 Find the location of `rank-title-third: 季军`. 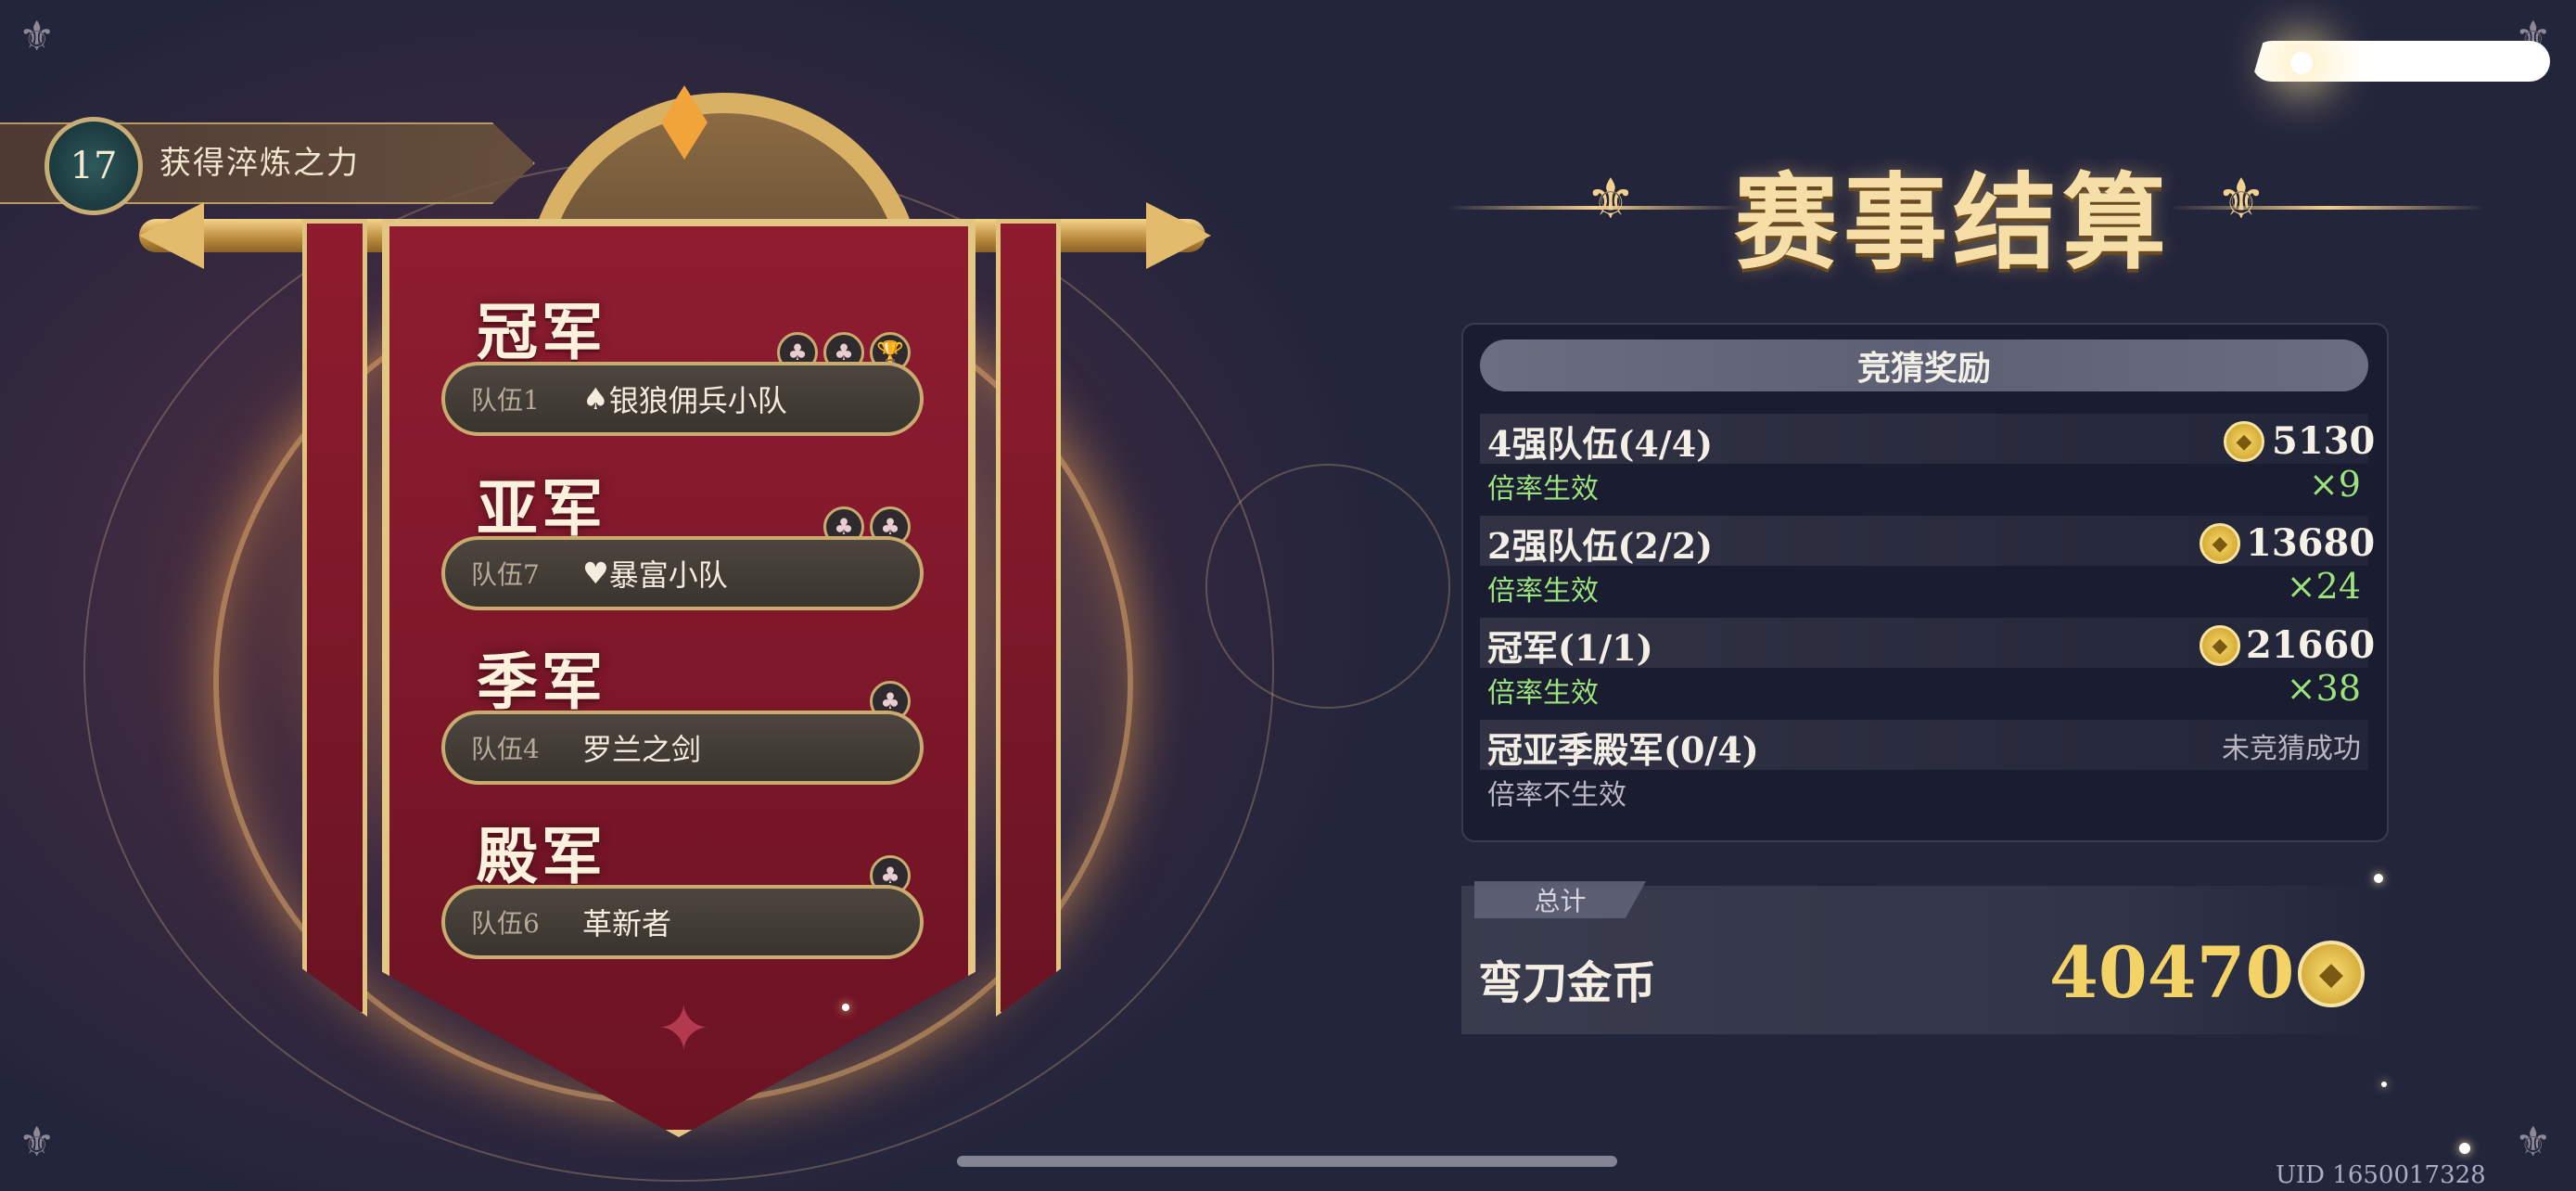

rank-title-third: 季军 is located at coordinates (541, 682).